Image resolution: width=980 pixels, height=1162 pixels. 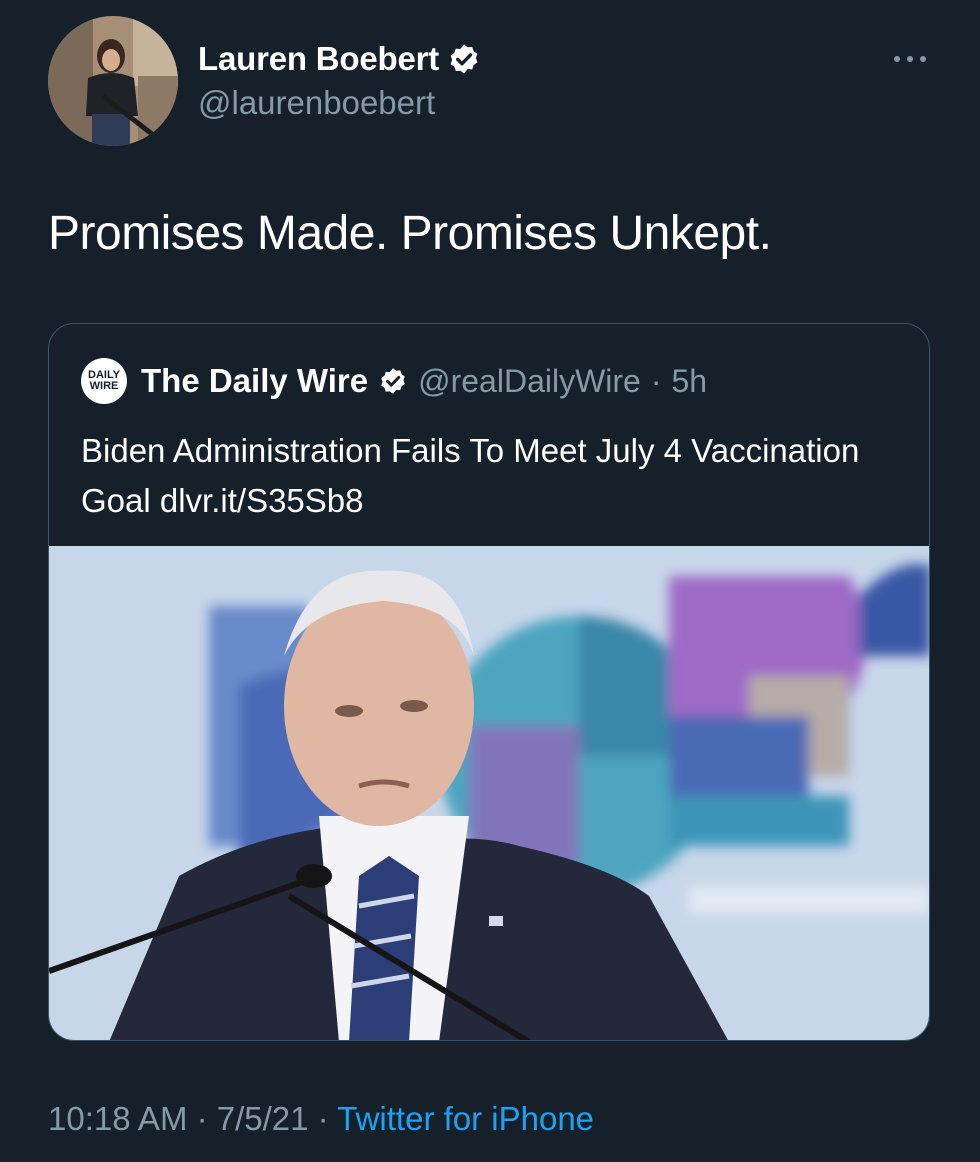 What do you see at coordinates (255, 380) in the screenshot?
I see `quoted-display-name: The Daily Wire` at bounding box center [255, 380].